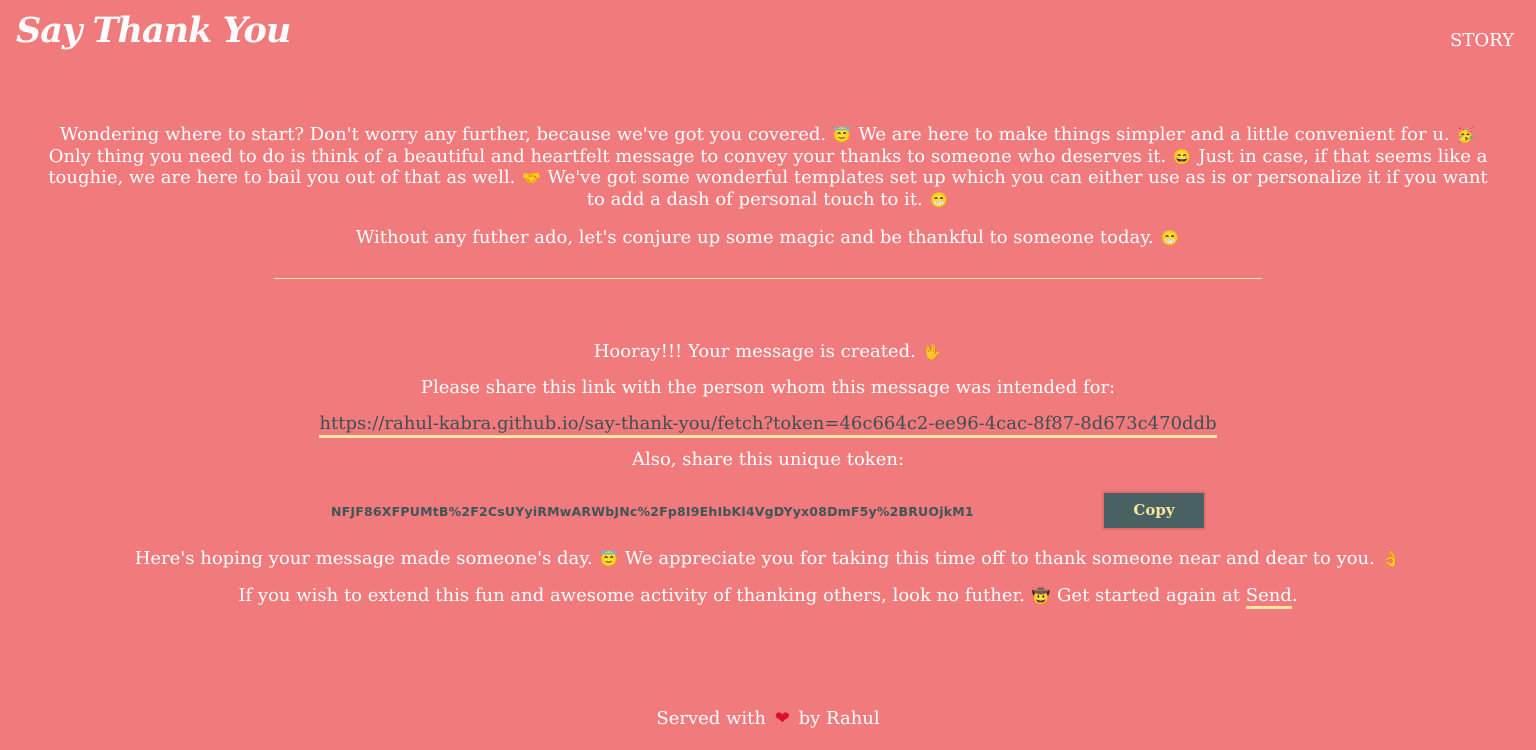 The width and height of the screenshot is (1536, 750). I want to click on footer-text-after: by Rahul, so click(839, 718).